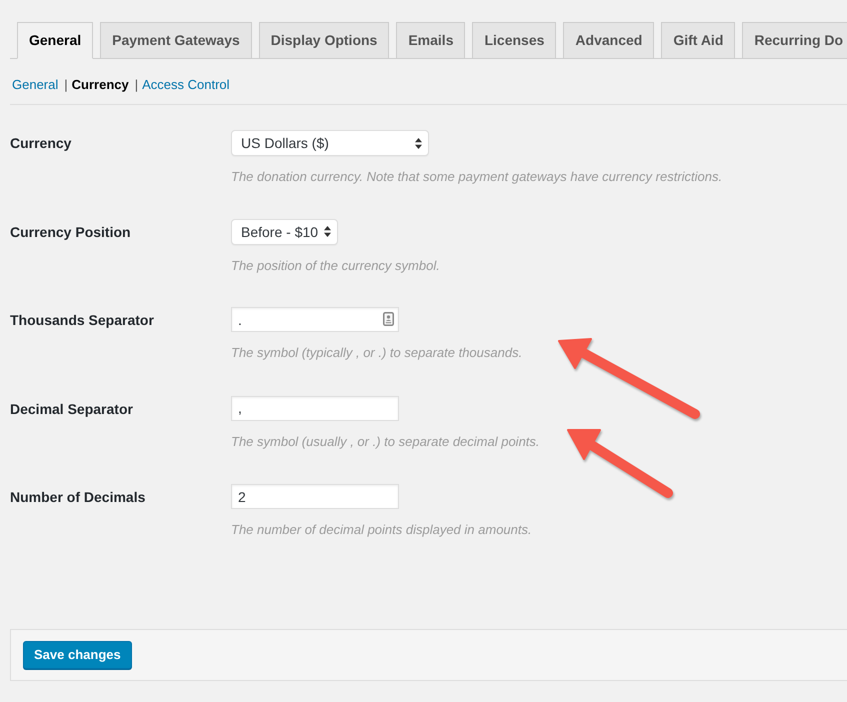 The height and width of the screenshot is (702, 847). Describe the element at coordinates (381, 530) in the screenshot. I see `field-description: The number of decimal points displayed in amounts.` at that location.